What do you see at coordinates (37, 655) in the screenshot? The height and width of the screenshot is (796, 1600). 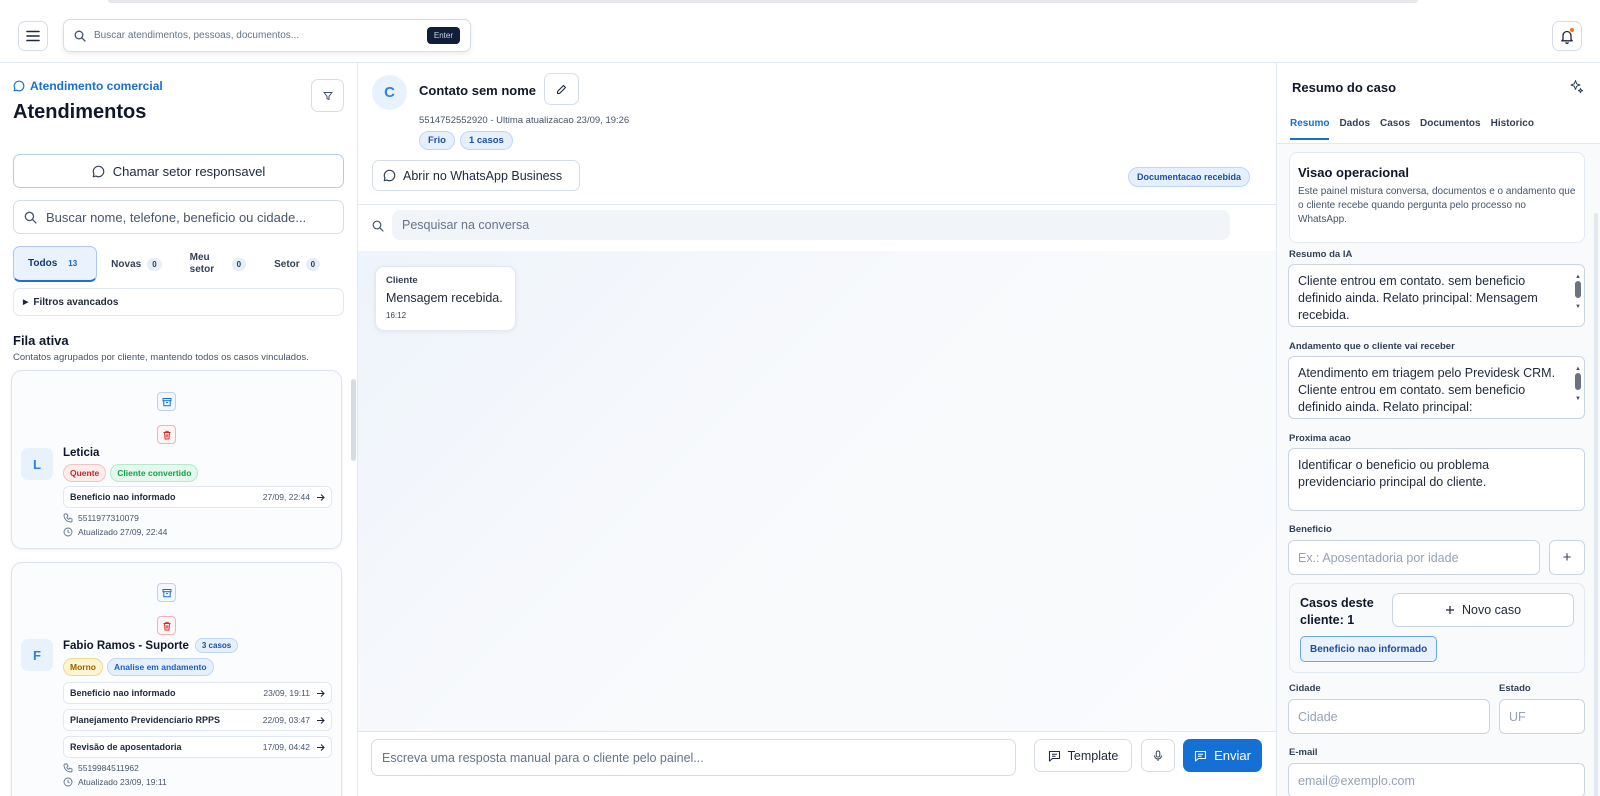 I see `avatar: F` at bounding box center [37, 655].